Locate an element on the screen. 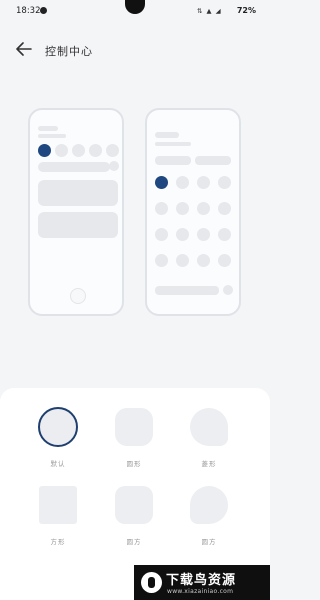 The width and height of the screenshot is (320, 600). watermark-brand: 下载鸟资源 is located at coordinates (201, 580).